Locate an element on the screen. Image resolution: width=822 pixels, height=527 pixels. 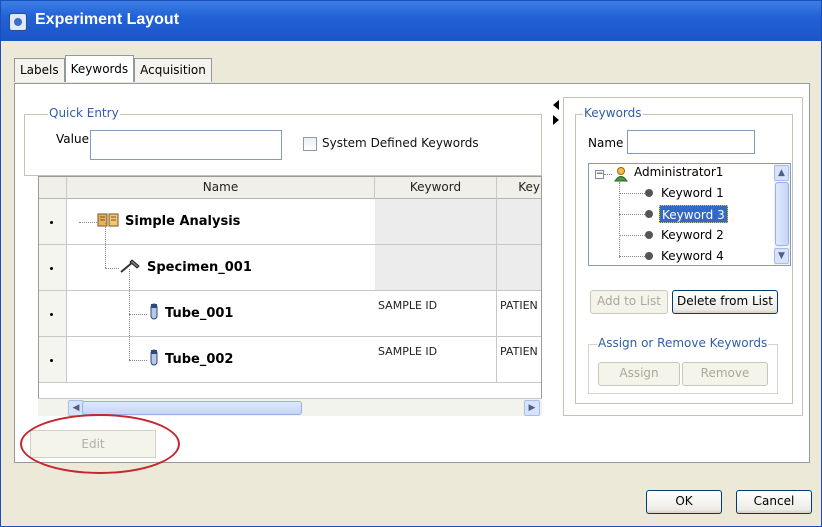
window-title: Experiment Layout is located at coordinates (107, 19).